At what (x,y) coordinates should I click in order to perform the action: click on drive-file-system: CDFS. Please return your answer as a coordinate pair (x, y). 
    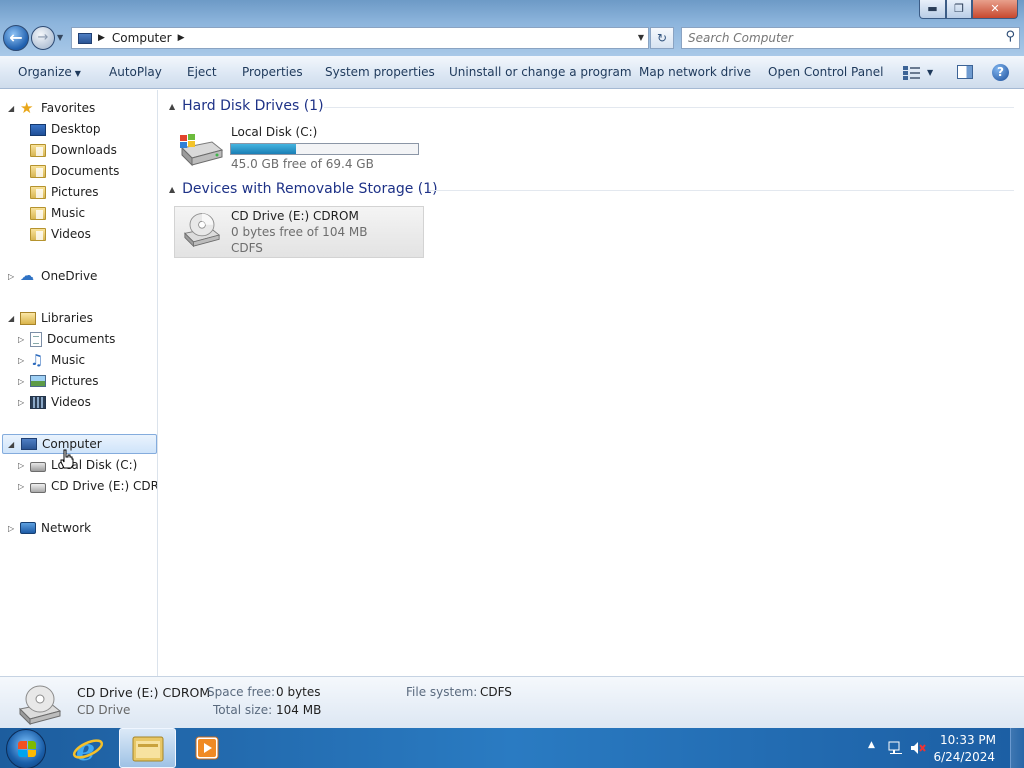
    Looking at the image, I should click on (247, 248).